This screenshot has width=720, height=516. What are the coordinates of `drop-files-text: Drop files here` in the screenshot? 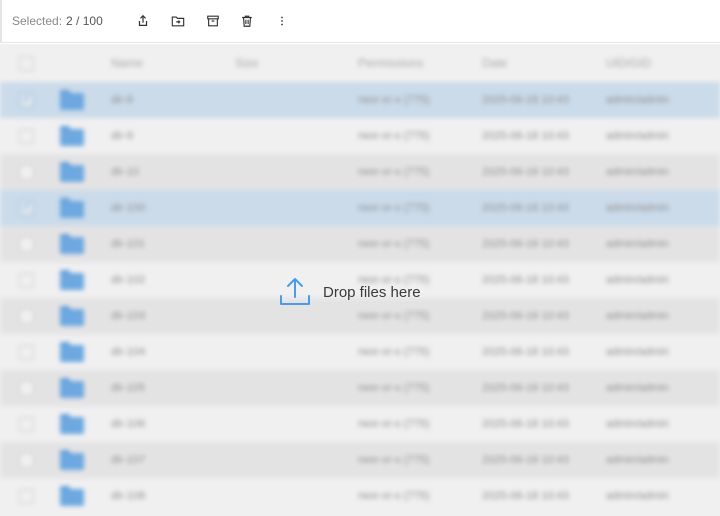 It's located at (372, 292).